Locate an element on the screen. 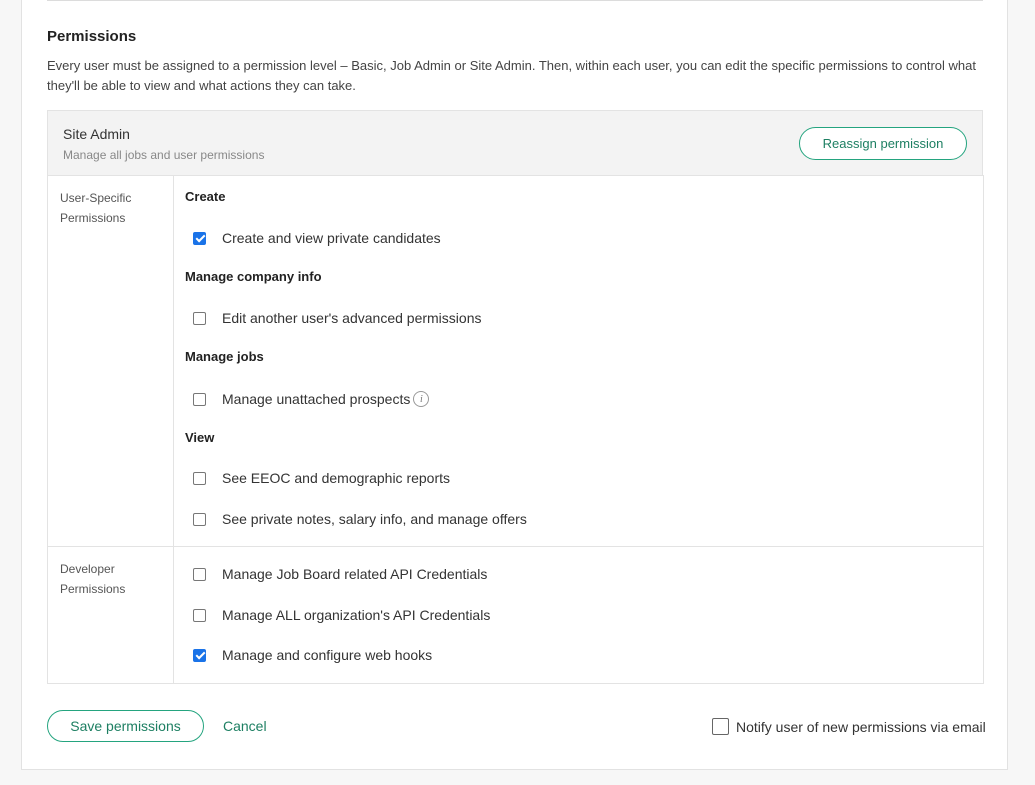 The image size is (1035, 785). divider is located at coordinates (515, 0).